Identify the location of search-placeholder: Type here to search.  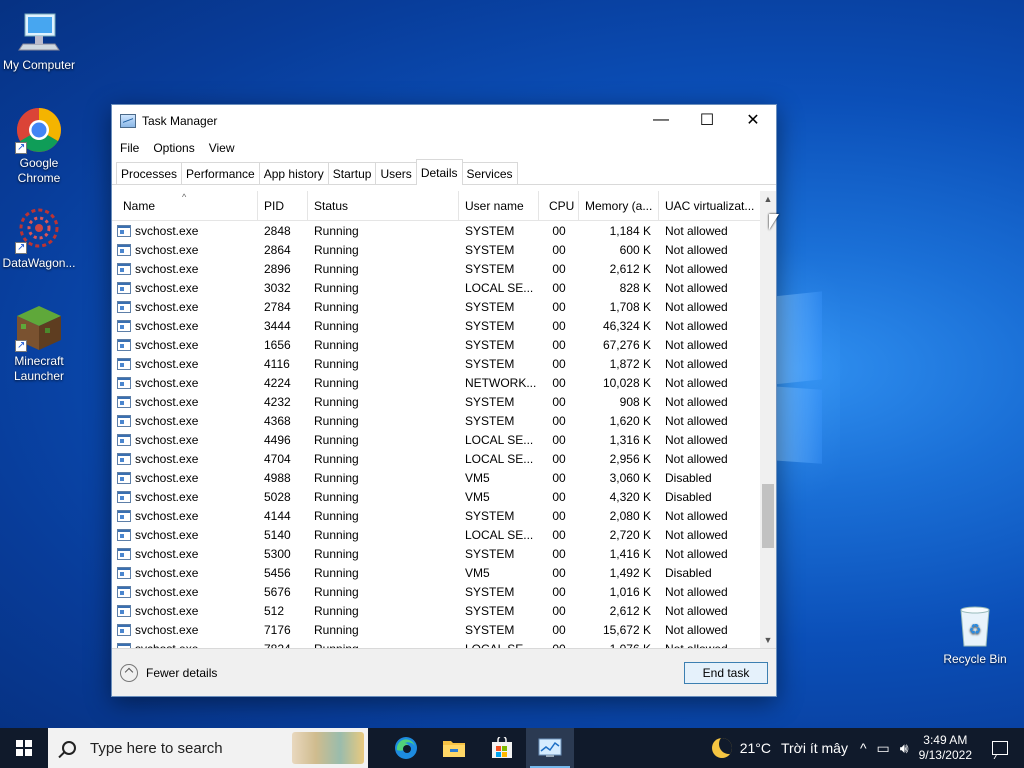
(156, 748).